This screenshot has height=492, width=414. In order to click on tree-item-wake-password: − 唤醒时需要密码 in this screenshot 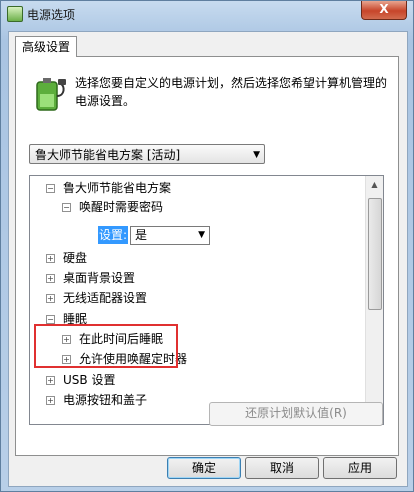, I will do `click(112, 207)`.